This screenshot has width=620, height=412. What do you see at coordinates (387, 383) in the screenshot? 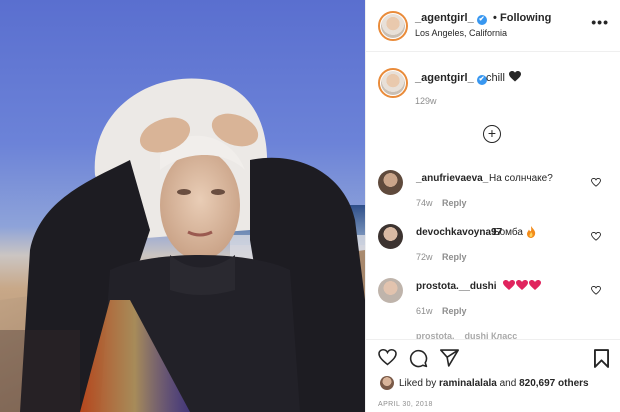
I see `liker-avatar` at bounding box center [387, 383].